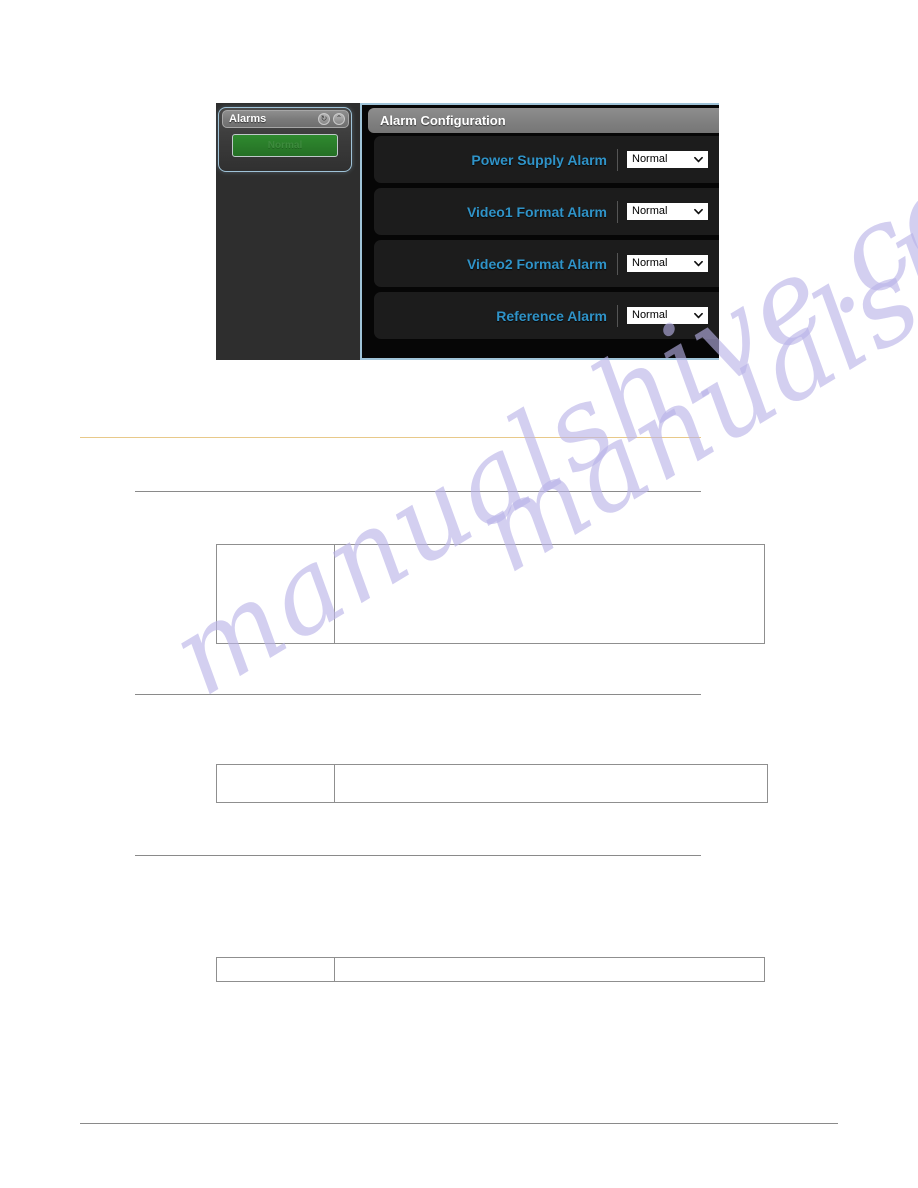 This screenshot has height=1188, width=918. Describe the element at coordinates (543, 120) in the screenshot. I see `alarm-configuration-header: Alarm Configuration` at that location.